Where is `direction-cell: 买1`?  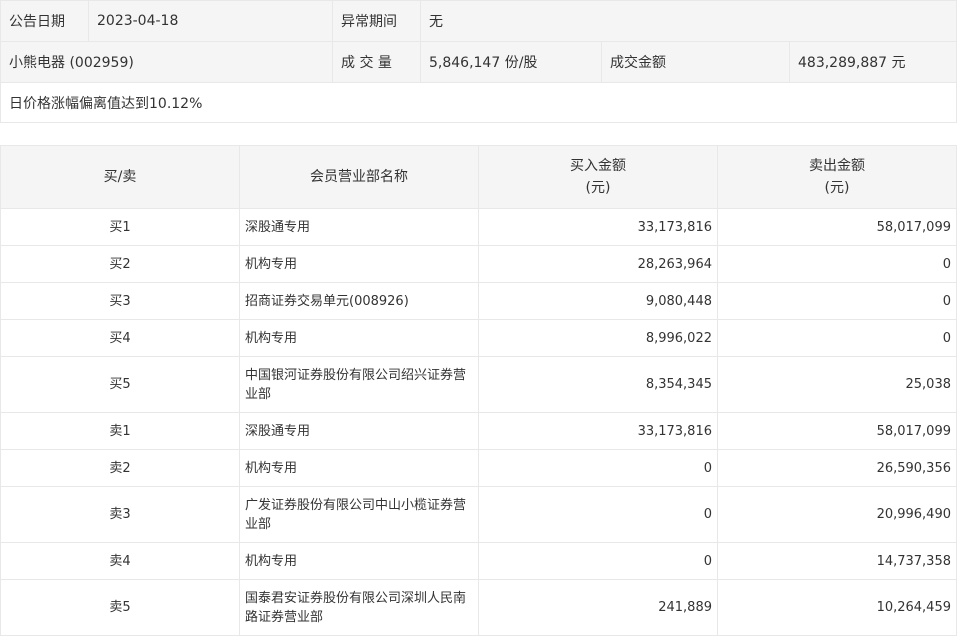
direction-cell: 买1 is located at coordinates (120, 227).